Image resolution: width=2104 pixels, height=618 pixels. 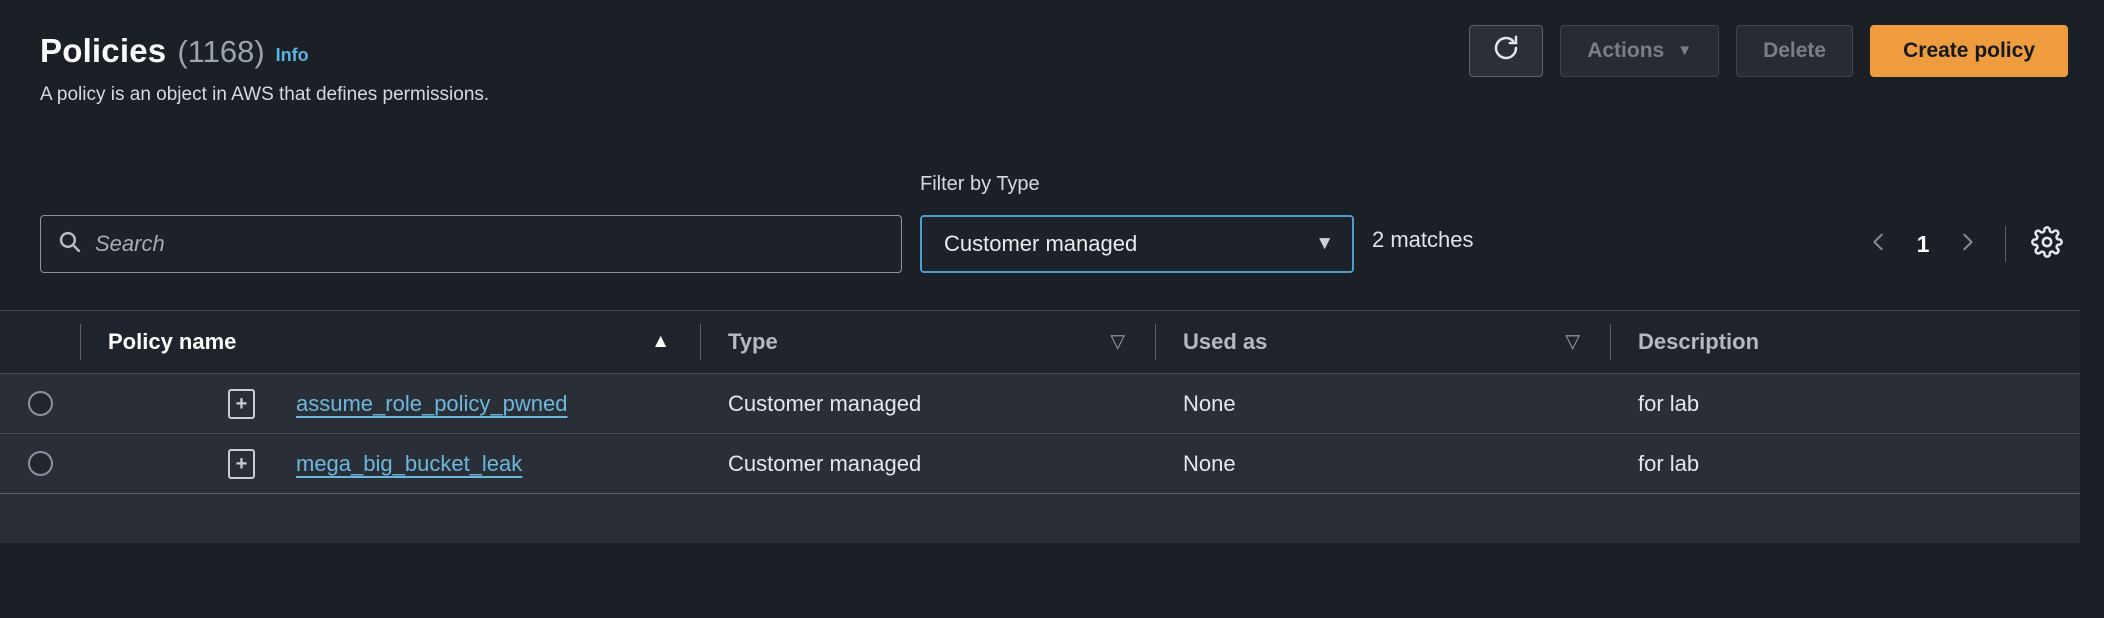 What do you see at coordinates (1423, 239) in the screenshot?
I see `matches-count: 2 matches` at bounding box center [1423, 239].